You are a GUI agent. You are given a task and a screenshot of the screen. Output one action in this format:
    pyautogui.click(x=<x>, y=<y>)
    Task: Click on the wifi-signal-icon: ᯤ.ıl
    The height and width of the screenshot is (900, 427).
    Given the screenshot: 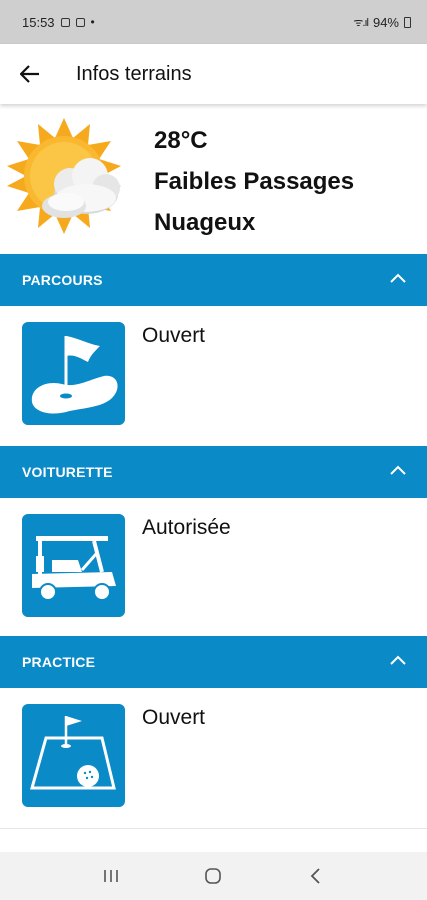 What is the action you would take?
    pyautogui.click(x=361, y=22)
    